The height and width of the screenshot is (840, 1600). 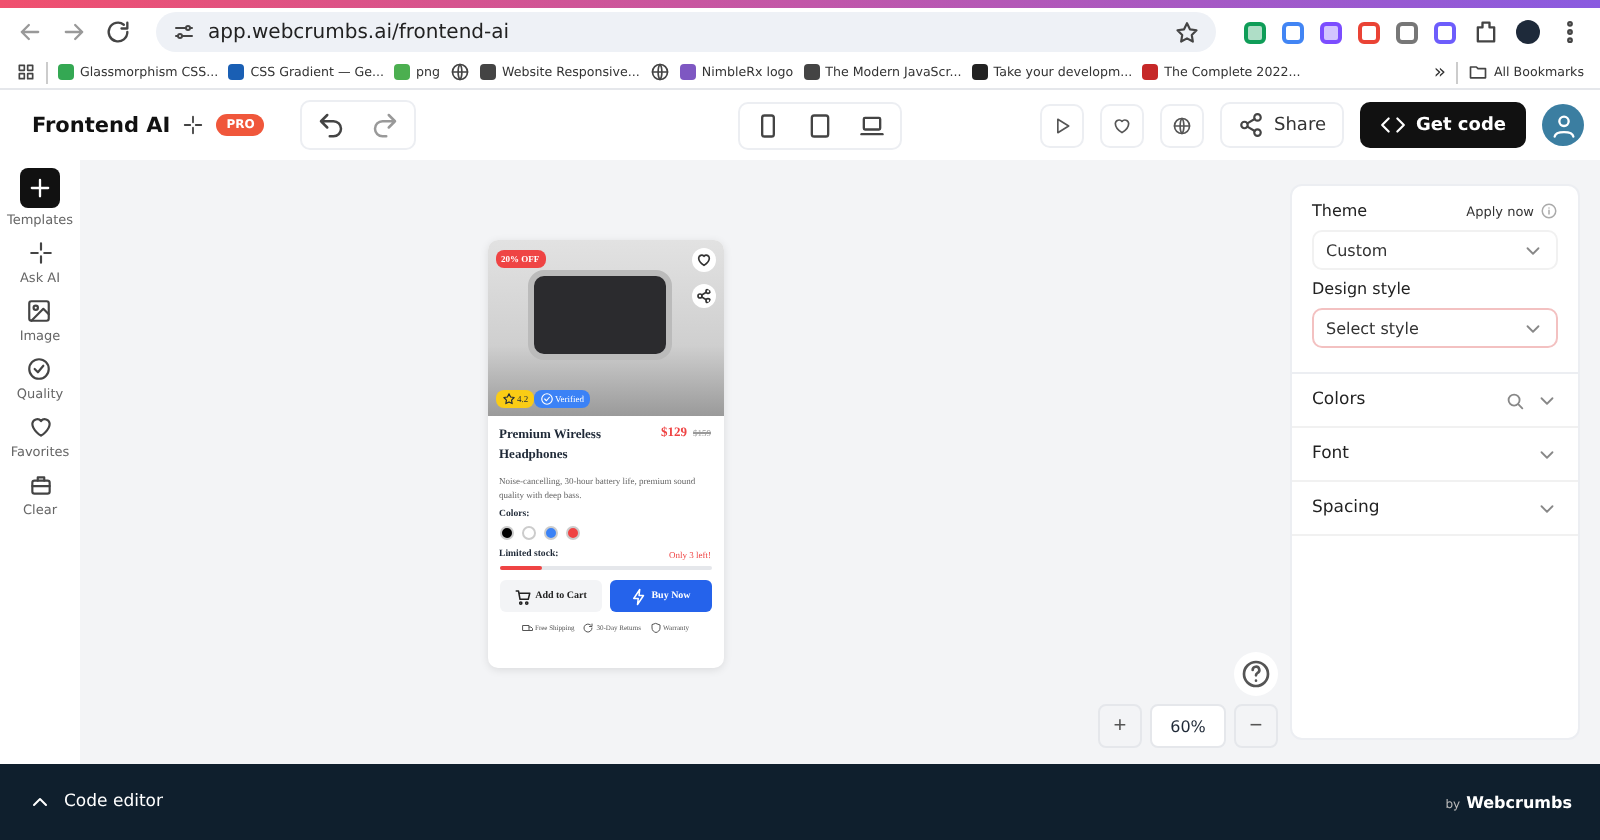 What do you see at coordinates (40, 485) in the screenshot?
I see `bag-icon` at bounding box center [40, 485].